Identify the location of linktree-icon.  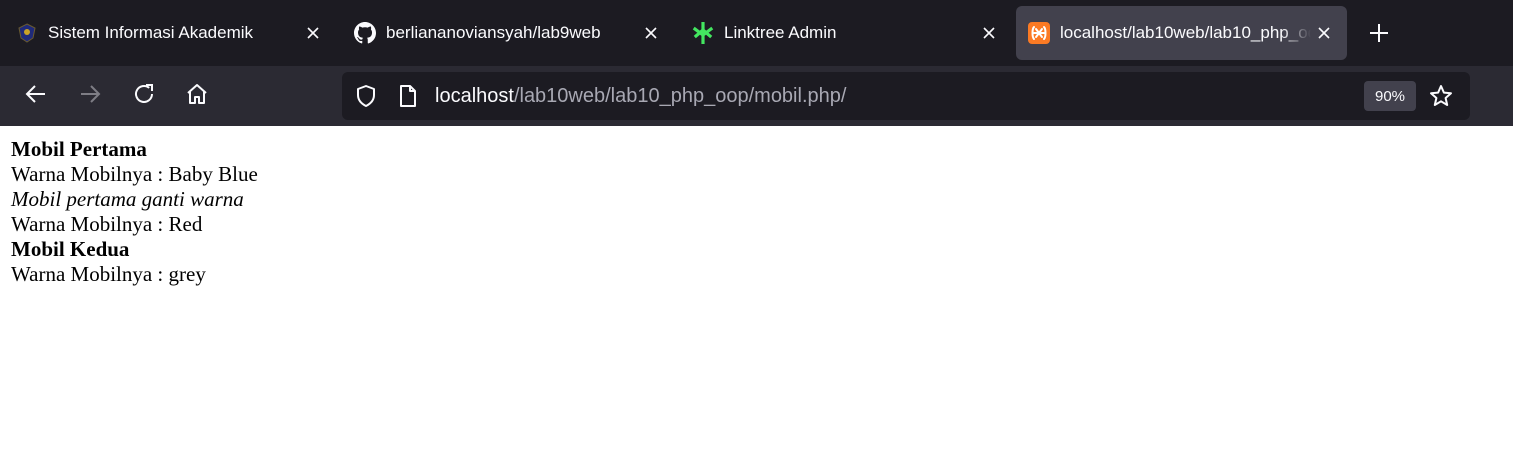
(703, 33).